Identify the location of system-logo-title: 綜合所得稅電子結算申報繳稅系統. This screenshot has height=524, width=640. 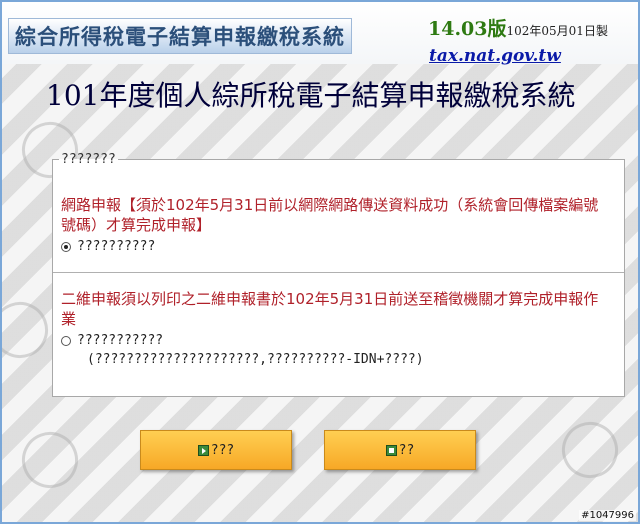
(180, 36).